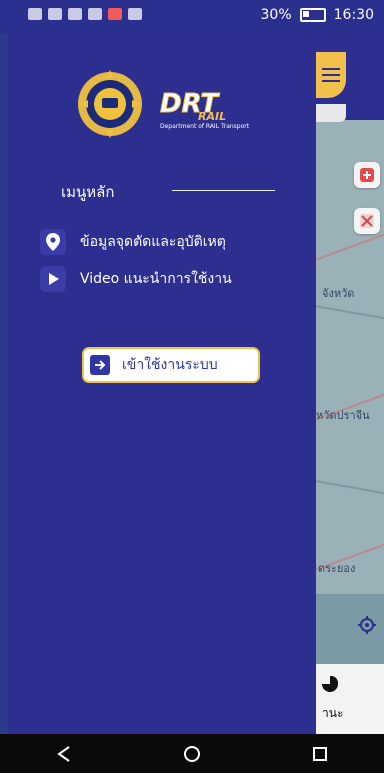 Image resolution: width=384 pixels, height=773 pixels. Describe the element at coordinates (115, 14) in the screenshot. I see `app-notification-icon` at that location.